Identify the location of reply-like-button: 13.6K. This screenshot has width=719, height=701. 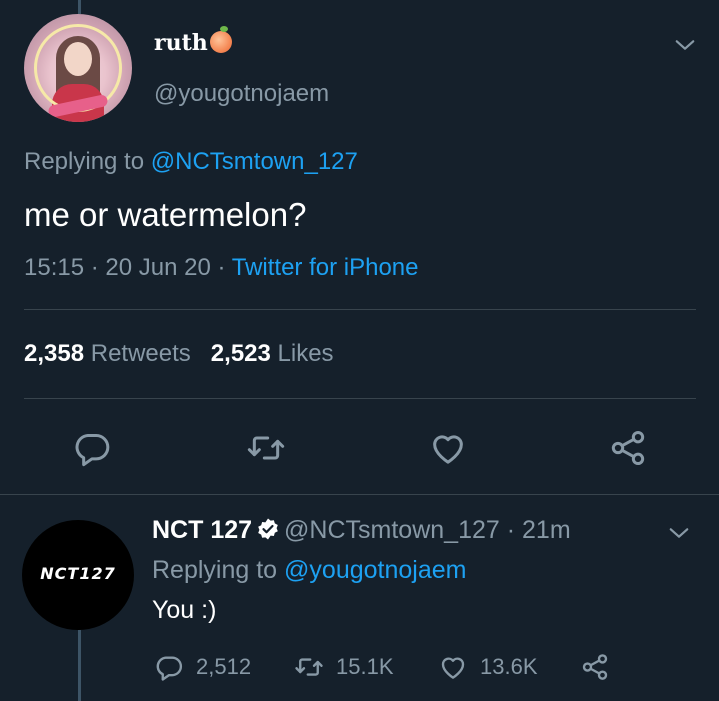
(488, 667).